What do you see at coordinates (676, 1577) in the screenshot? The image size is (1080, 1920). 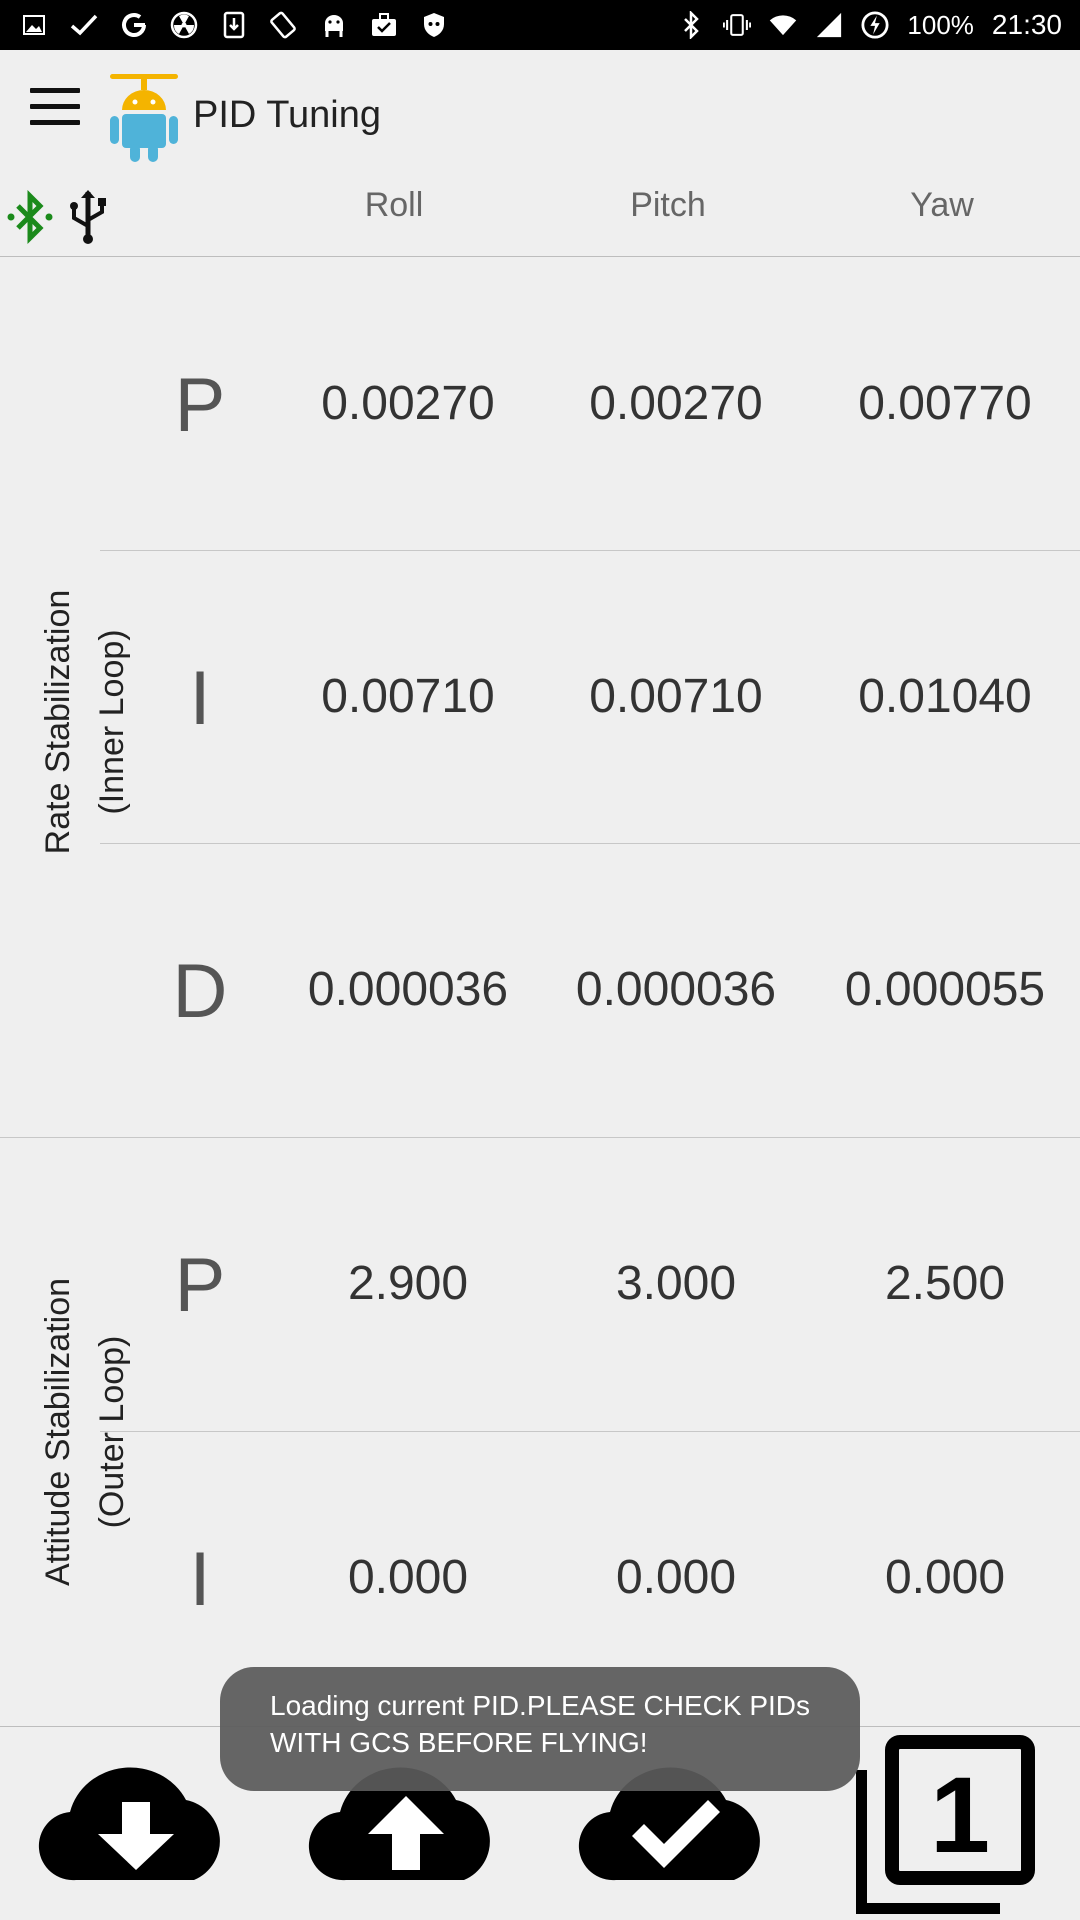 I see `pitch-value: 0.000` at bounding box center [676, 1577].